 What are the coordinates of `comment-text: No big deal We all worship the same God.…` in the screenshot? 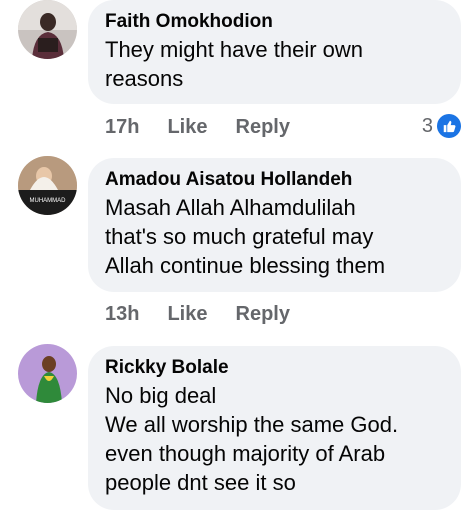 It's located at (252, 439).